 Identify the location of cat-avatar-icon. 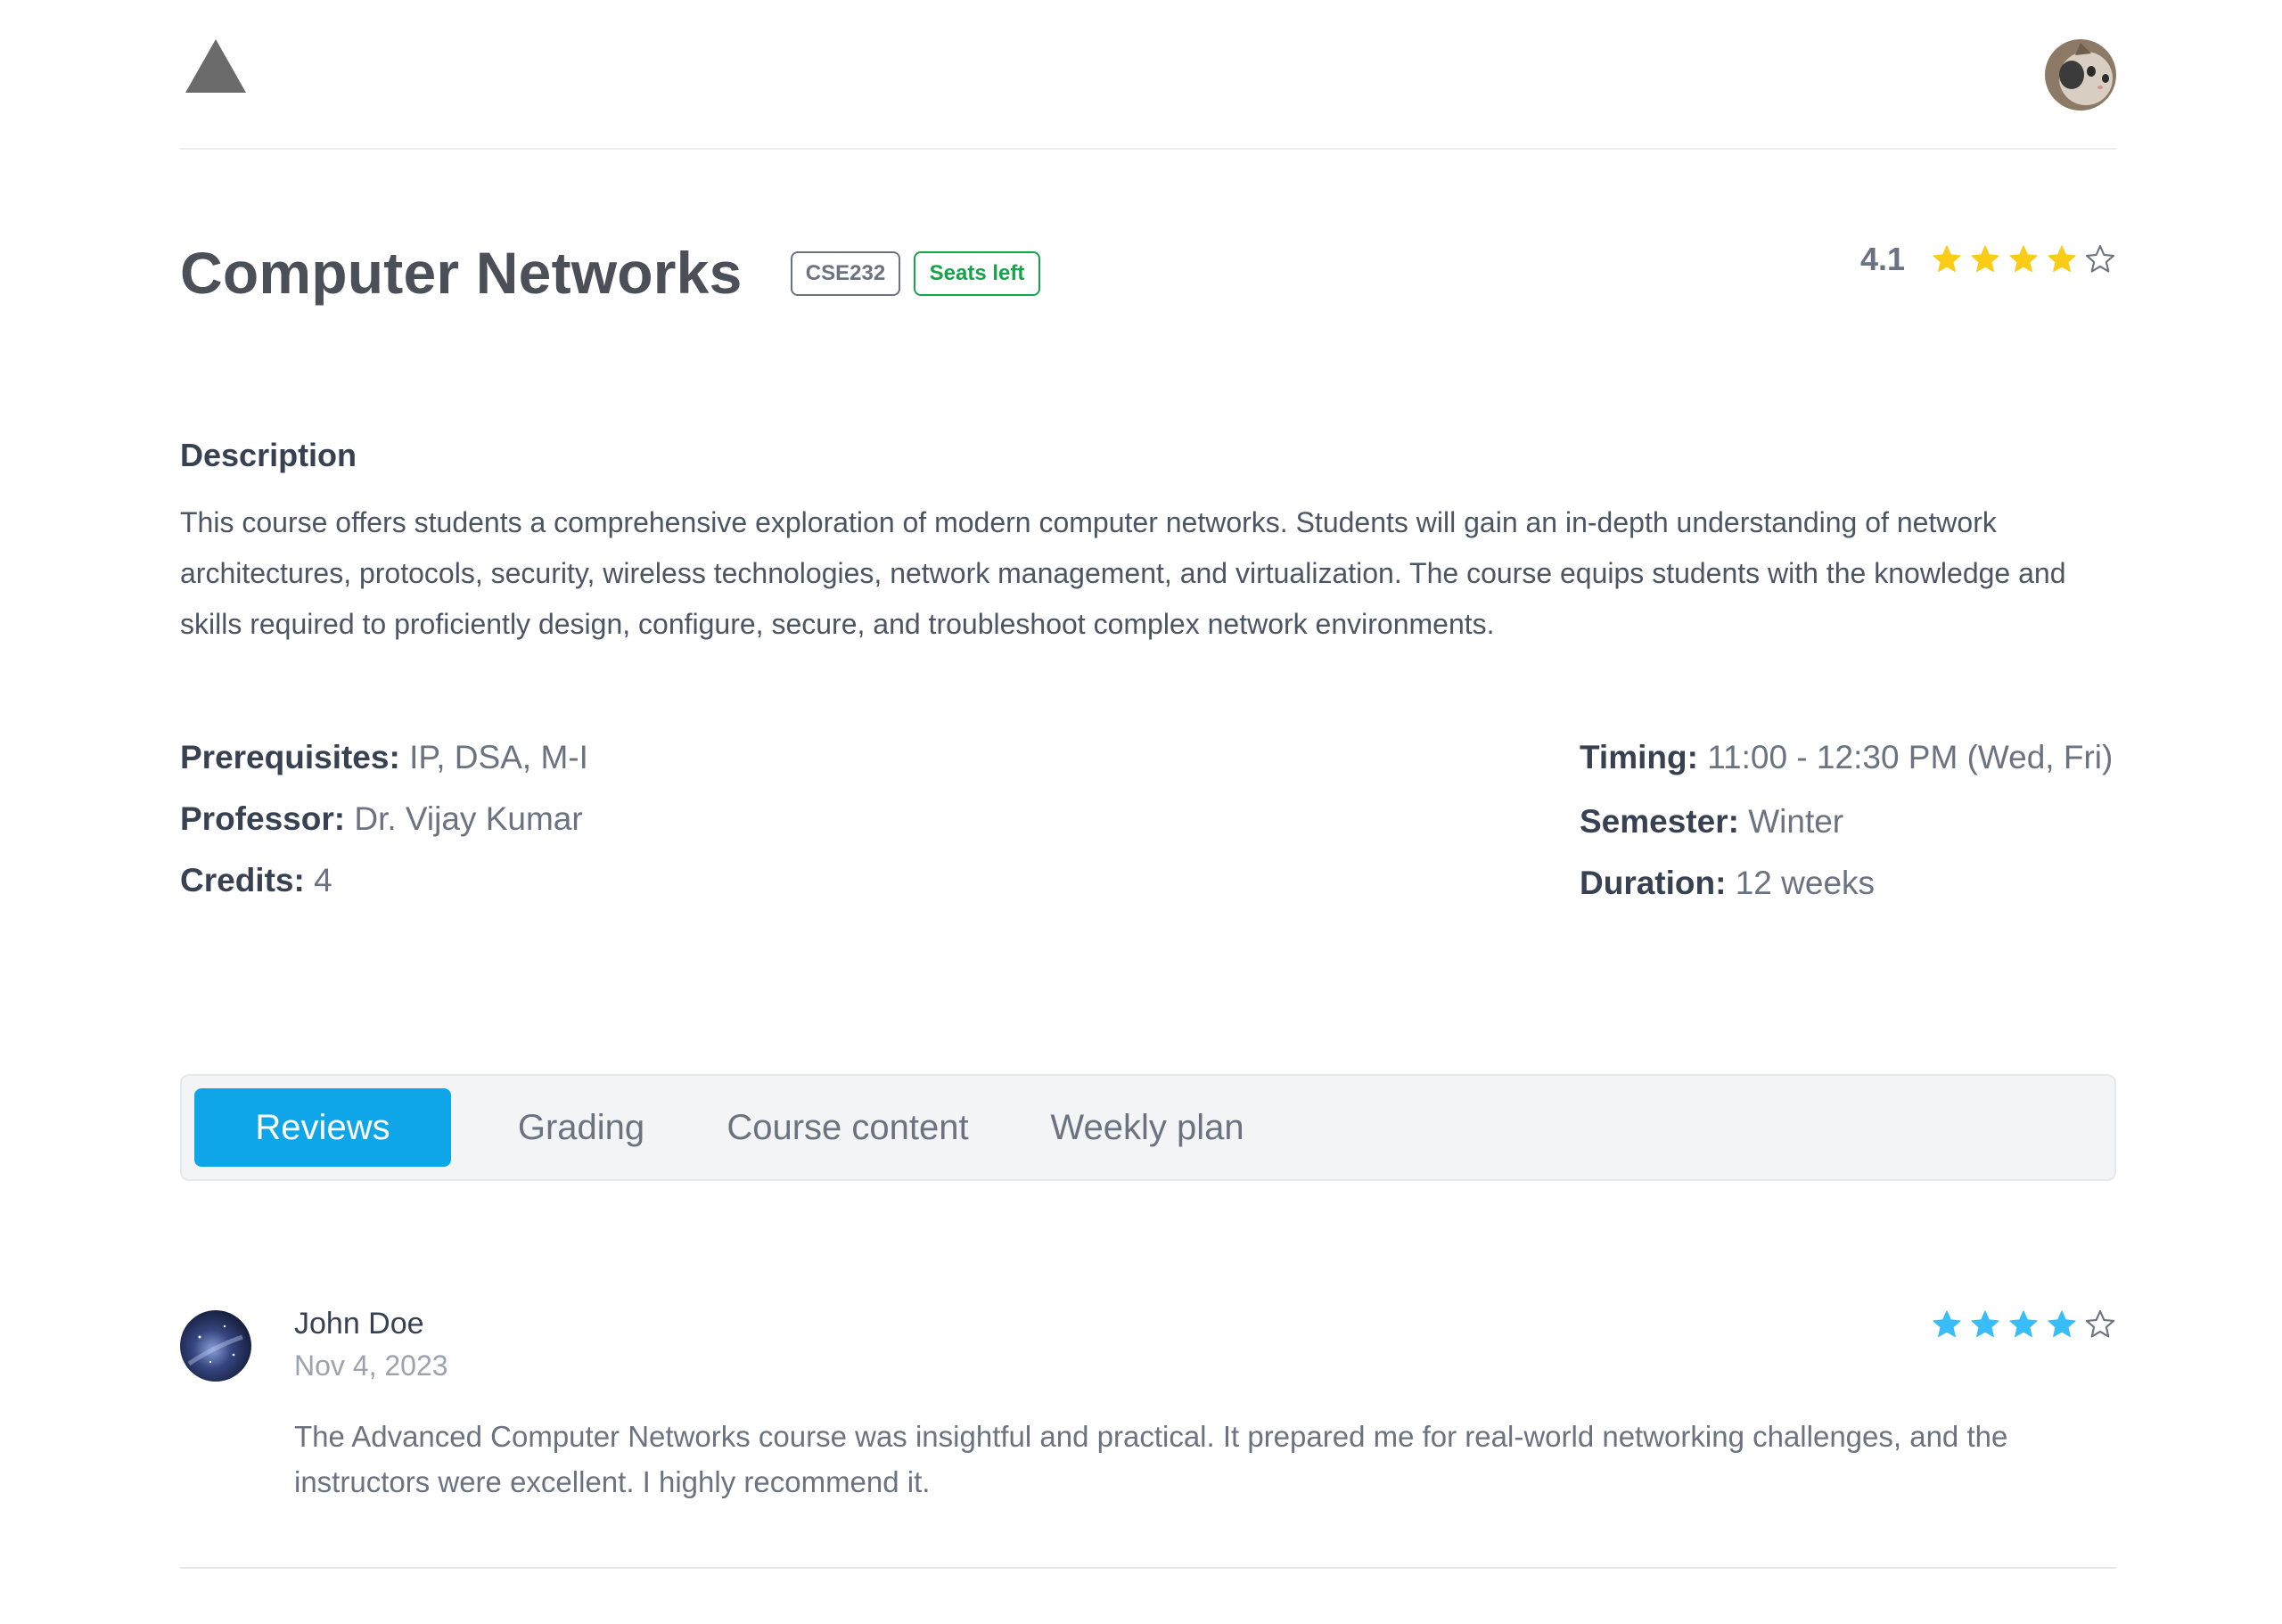
(2080, 75).